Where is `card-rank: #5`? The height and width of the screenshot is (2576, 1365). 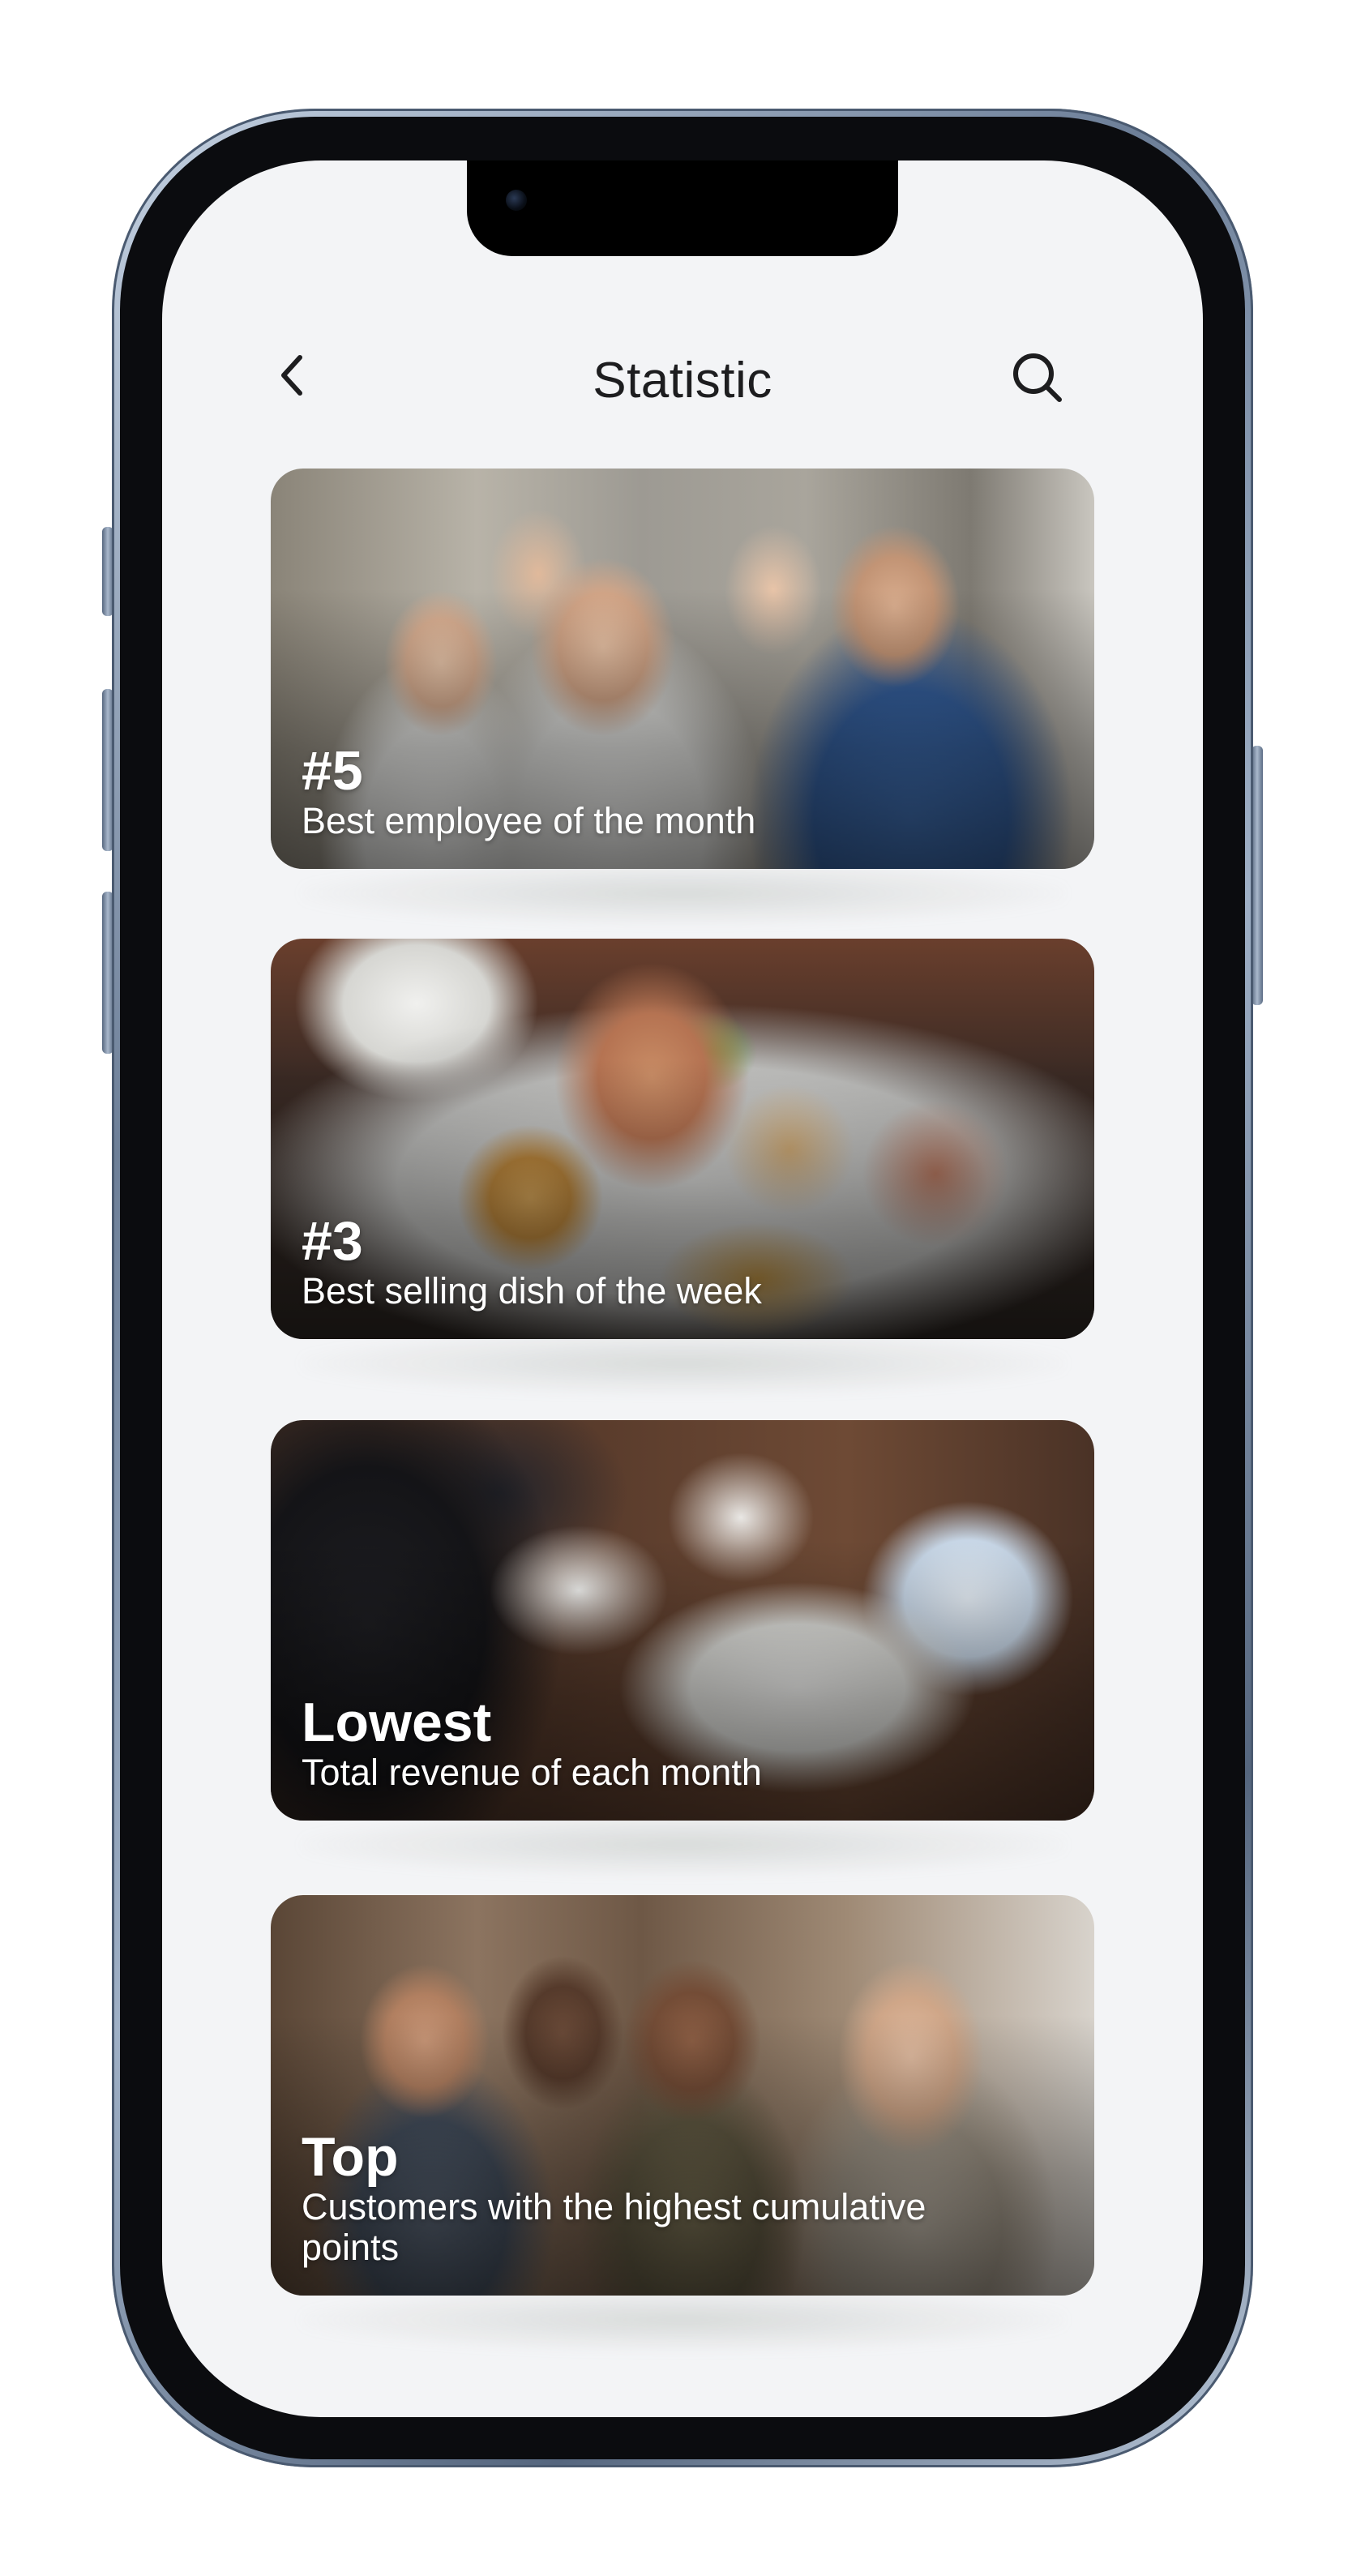 card-rank: #5 is located at coordinates (332, 771).